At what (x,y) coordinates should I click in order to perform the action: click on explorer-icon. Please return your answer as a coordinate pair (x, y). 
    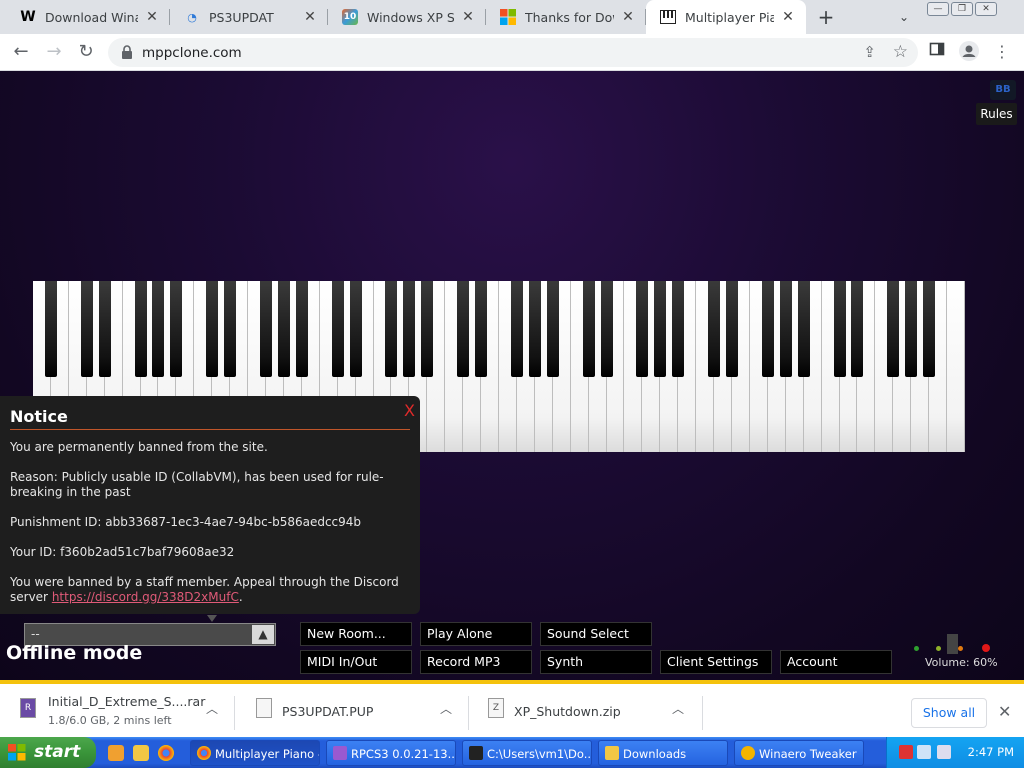
    Looking at the image, I should click on (141, 753).